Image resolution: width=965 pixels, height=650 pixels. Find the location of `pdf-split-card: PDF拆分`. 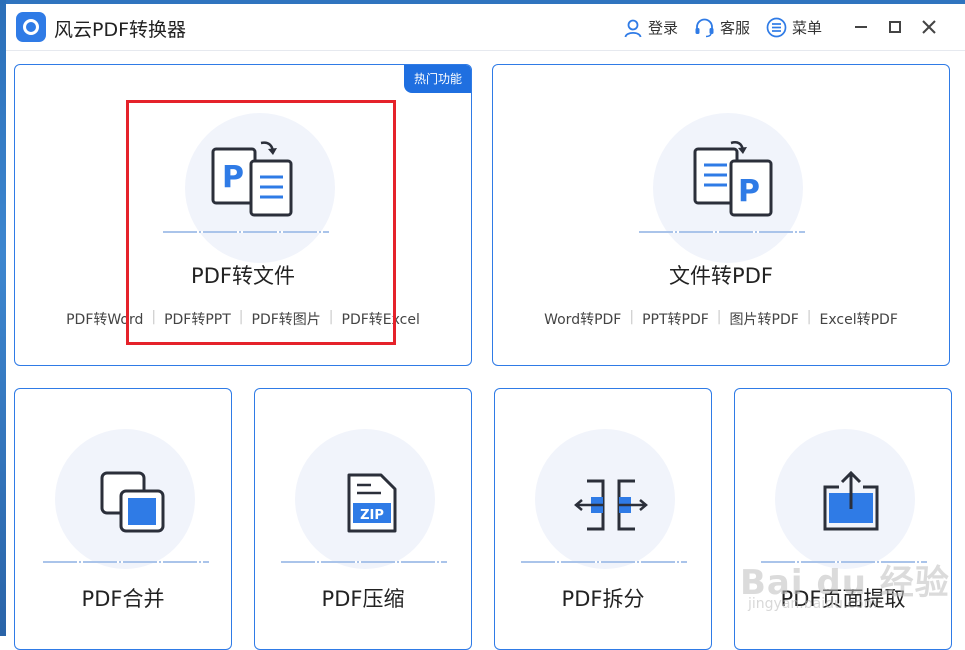

pdf-split-card: PDF拆分 is located at coordinates (603, 519).